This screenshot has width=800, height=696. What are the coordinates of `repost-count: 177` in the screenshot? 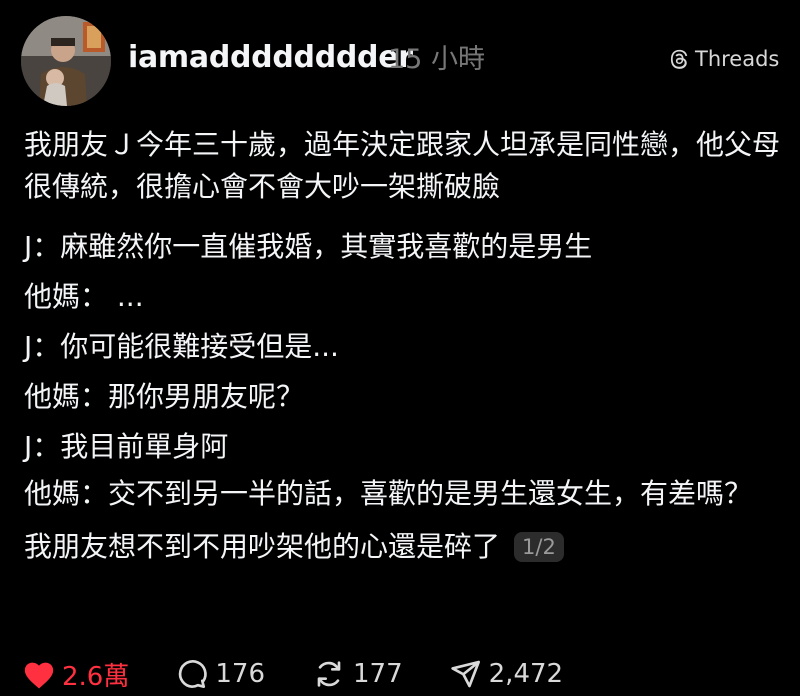 It's located at (378, 674).